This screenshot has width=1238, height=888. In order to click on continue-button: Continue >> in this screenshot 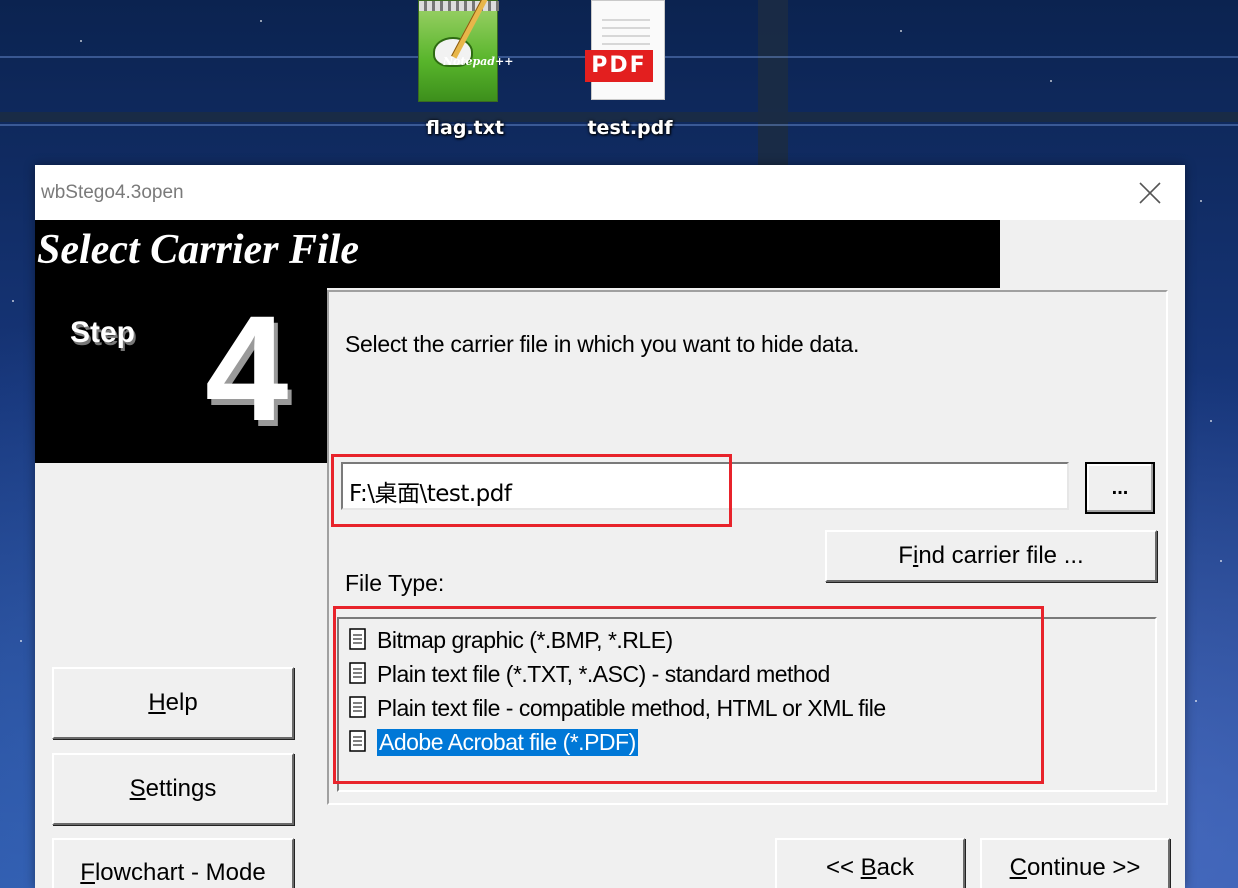, I will do `click(1075, 863)`.